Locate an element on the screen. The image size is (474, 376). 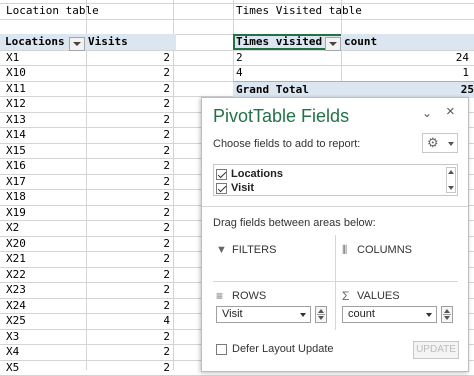
location-name-cell: X19 is located at coordinates (46, 213).